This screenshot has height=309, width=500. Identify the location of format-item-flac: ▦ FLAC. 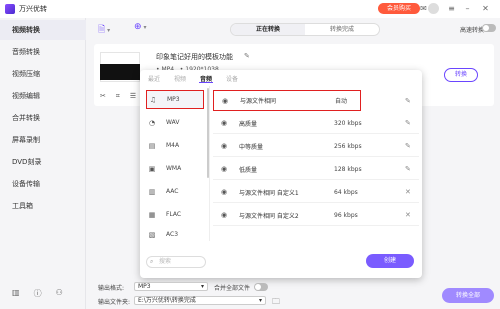
(175, 214).